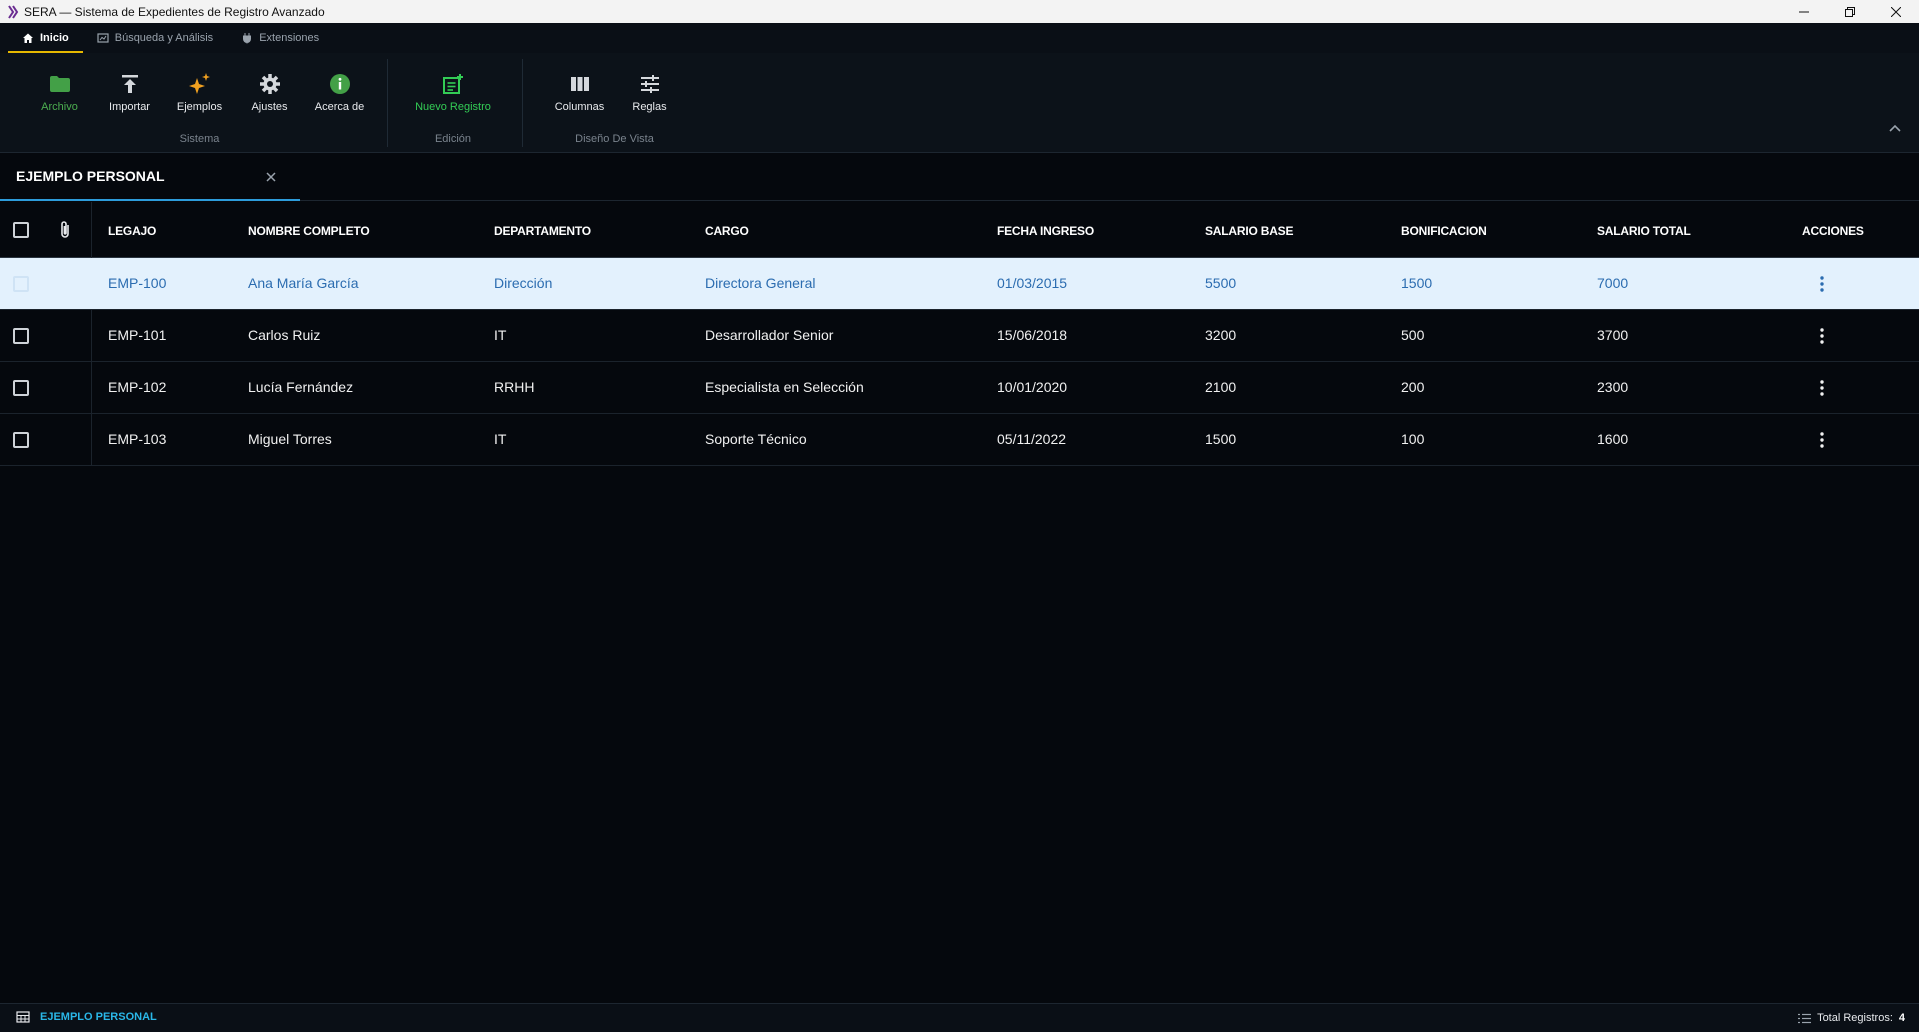  What do you see at coordinates (1613, 387) in the screenshot?
I see `cell-salario-total: 2300` at bounding box center [1613, 387].